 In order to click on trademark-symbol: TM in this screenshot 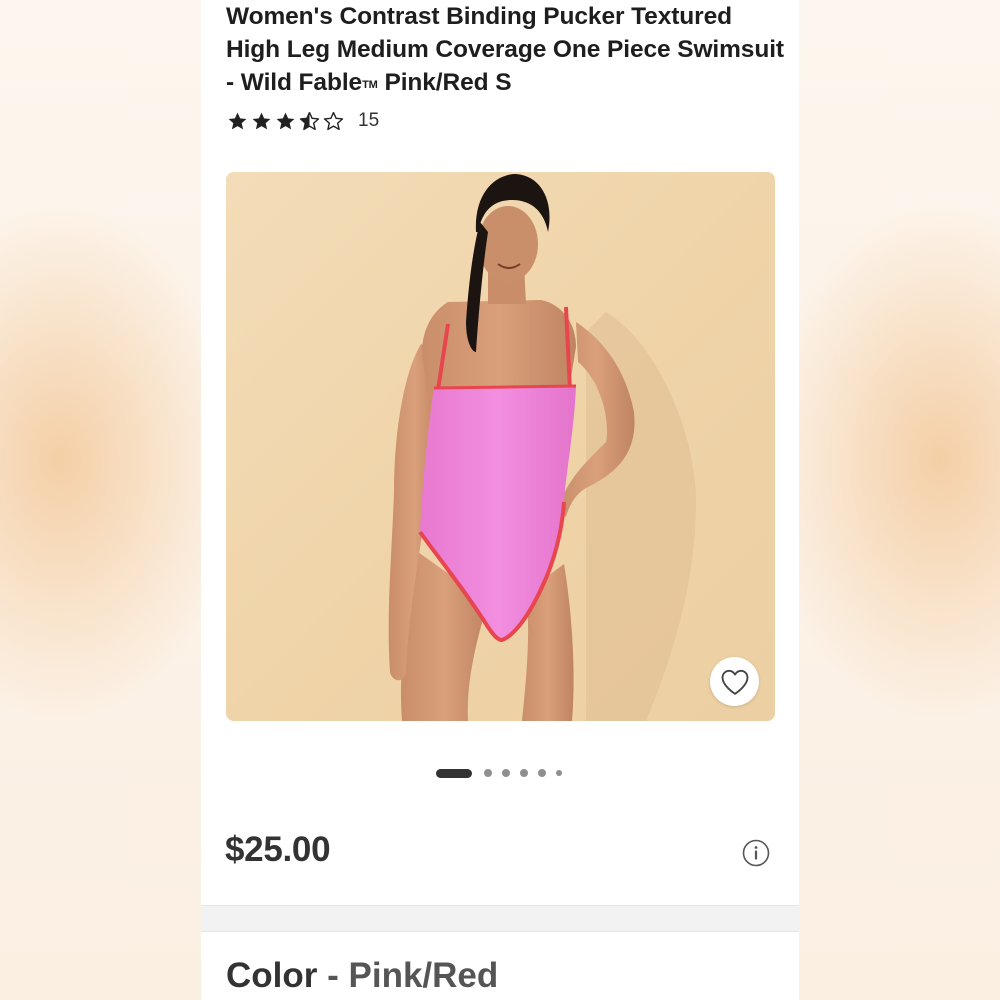, I will do `click(370, 85)`.